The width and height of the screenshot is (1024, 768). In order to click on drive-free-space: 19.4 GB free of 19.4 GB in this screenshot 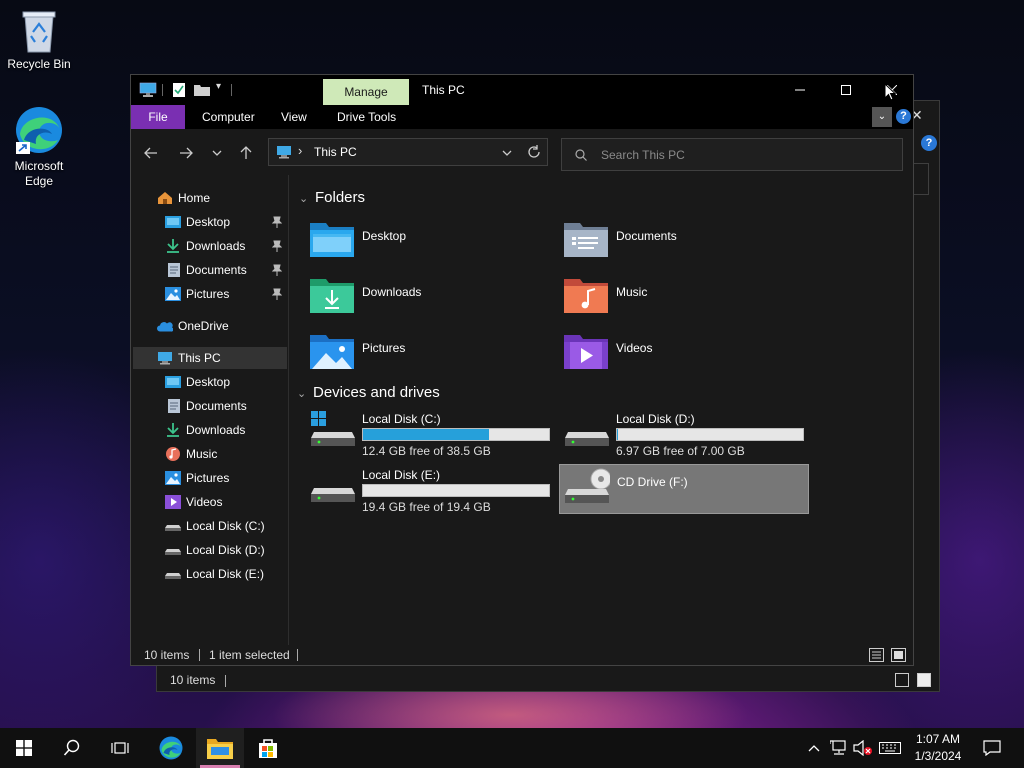, I will do `click(426, 507)`.